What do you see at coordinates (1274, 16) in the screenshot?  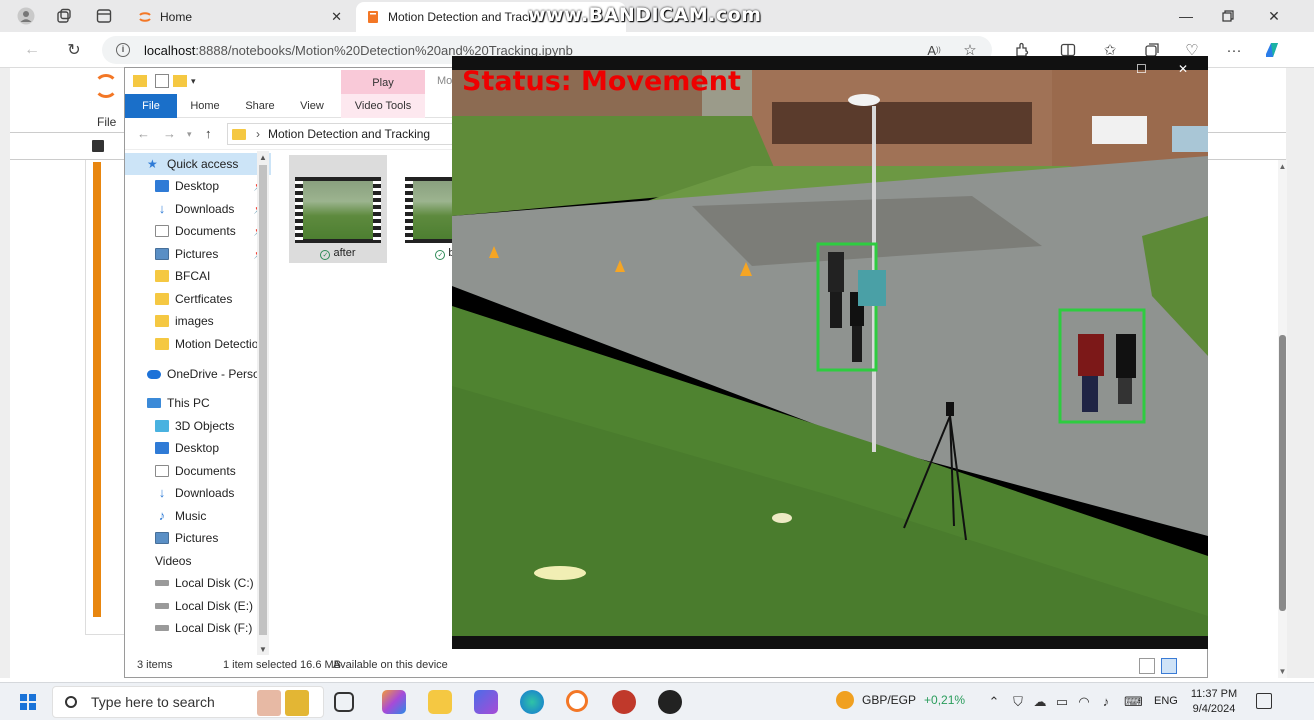 I see `close-window-icon: ✕` at bounding box center [1274, 16].